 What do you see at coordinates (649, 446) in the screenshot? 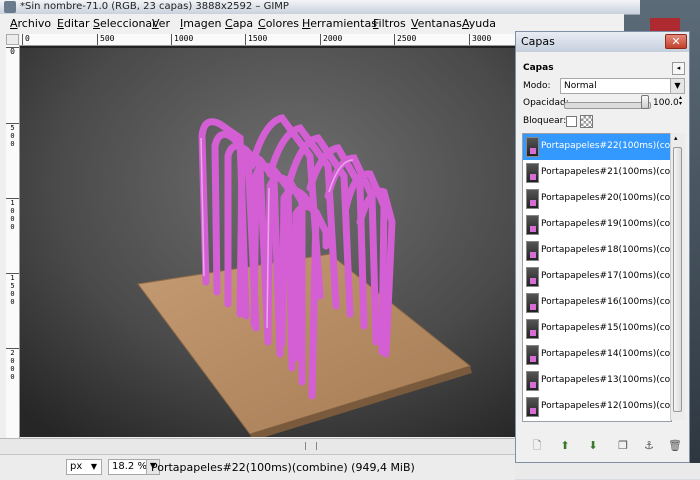
I see `anchor-layer-icon: ⚓` at bounding box center [649, 446].